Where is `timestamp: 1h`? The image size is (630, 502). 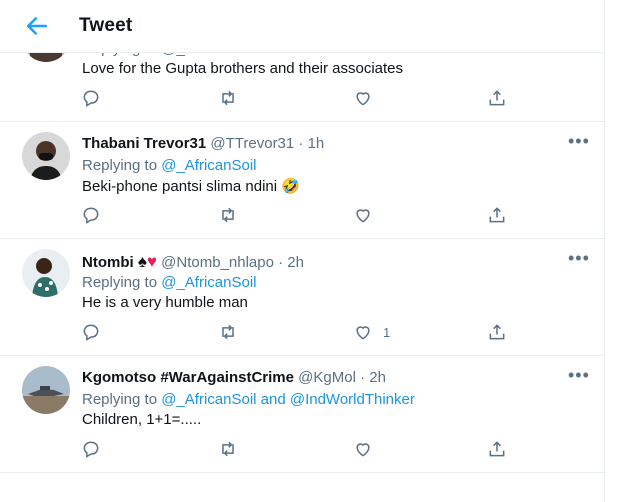
timestamp: 1h is located at coordinates (316, 143).